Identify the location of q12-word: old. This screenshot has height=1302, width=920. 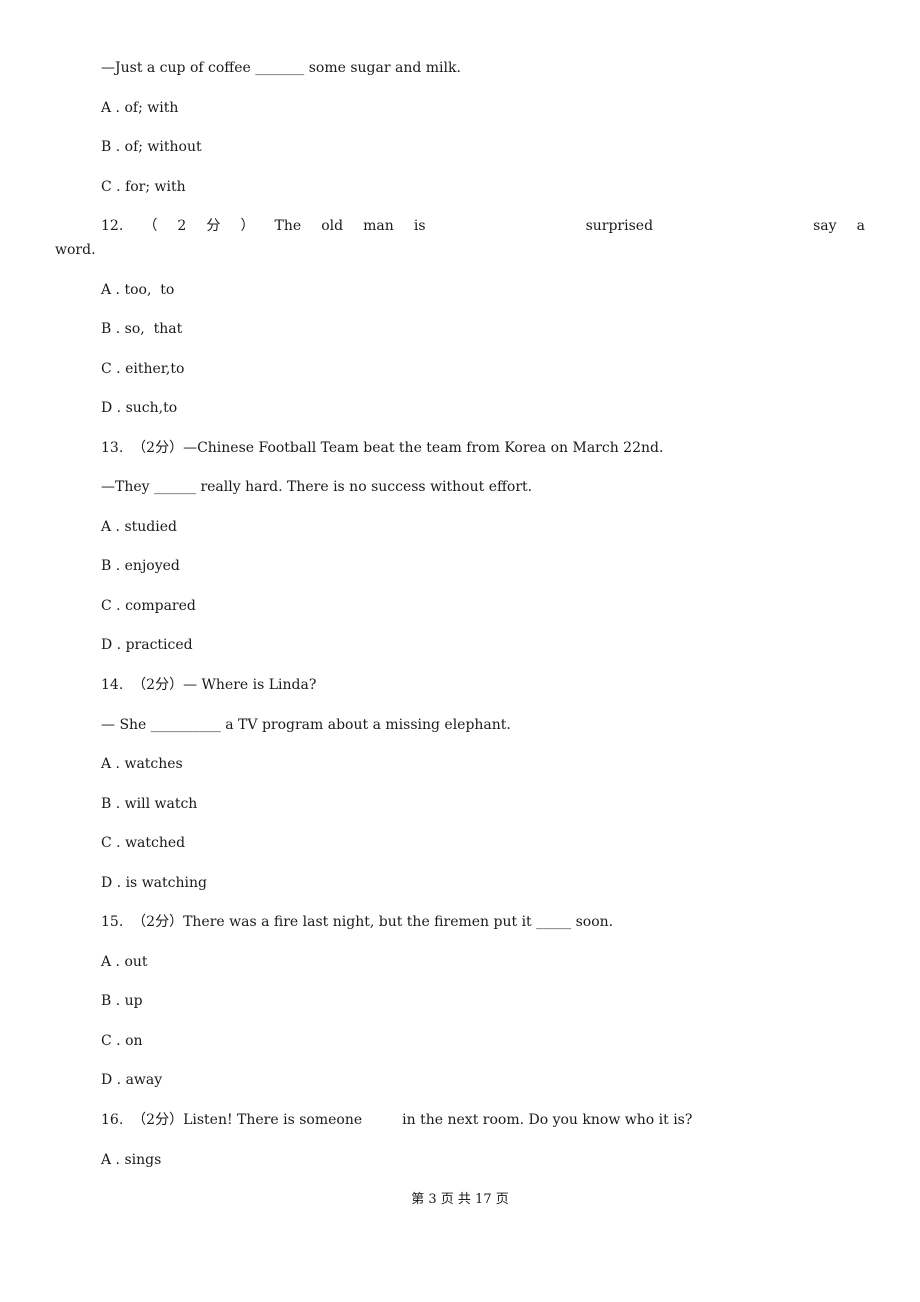
(332, 226).